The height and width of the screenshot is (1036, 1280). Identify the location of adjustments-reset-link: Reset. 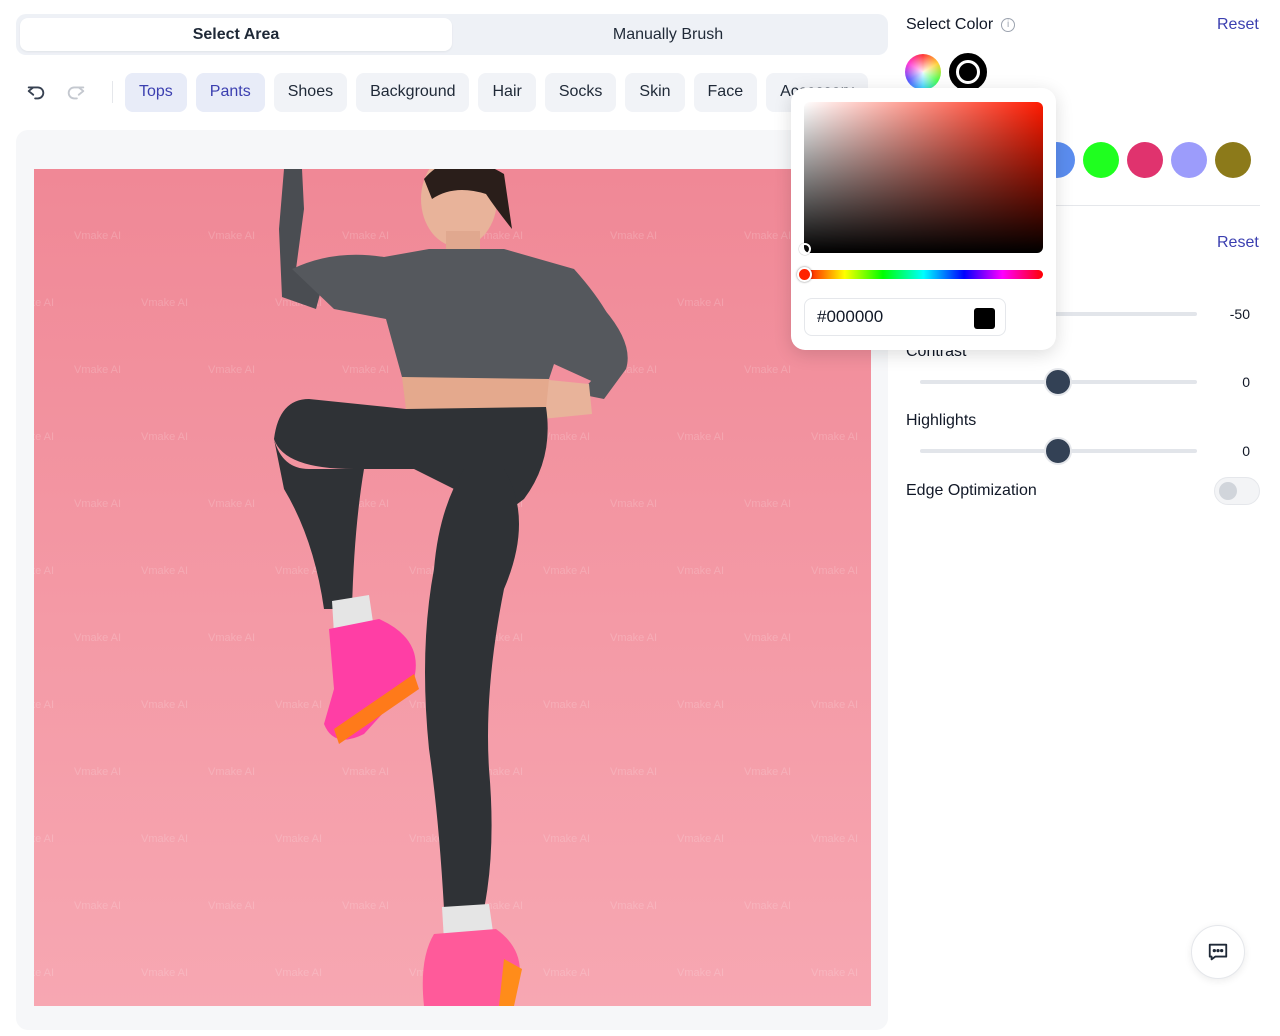
(1238, 243).